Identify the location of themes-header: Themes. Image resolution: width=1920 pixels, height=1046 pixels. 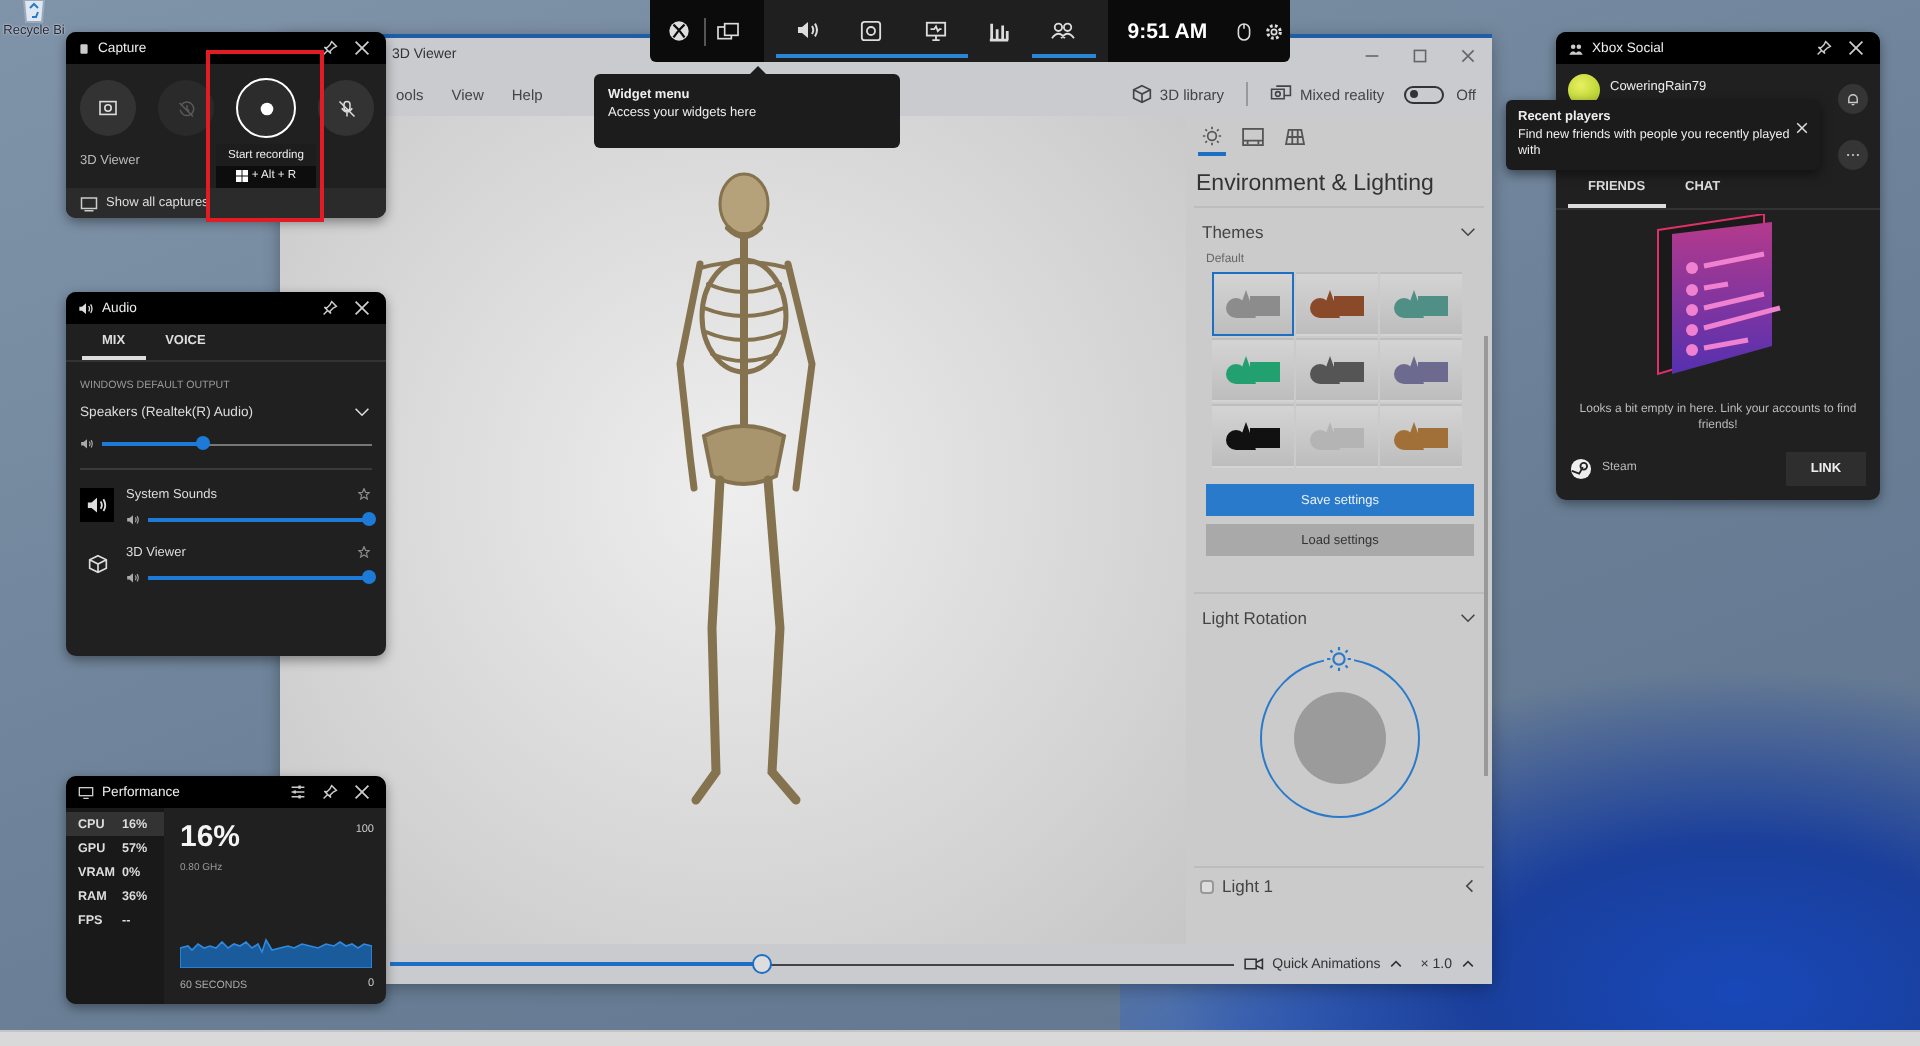
(1339, 232).